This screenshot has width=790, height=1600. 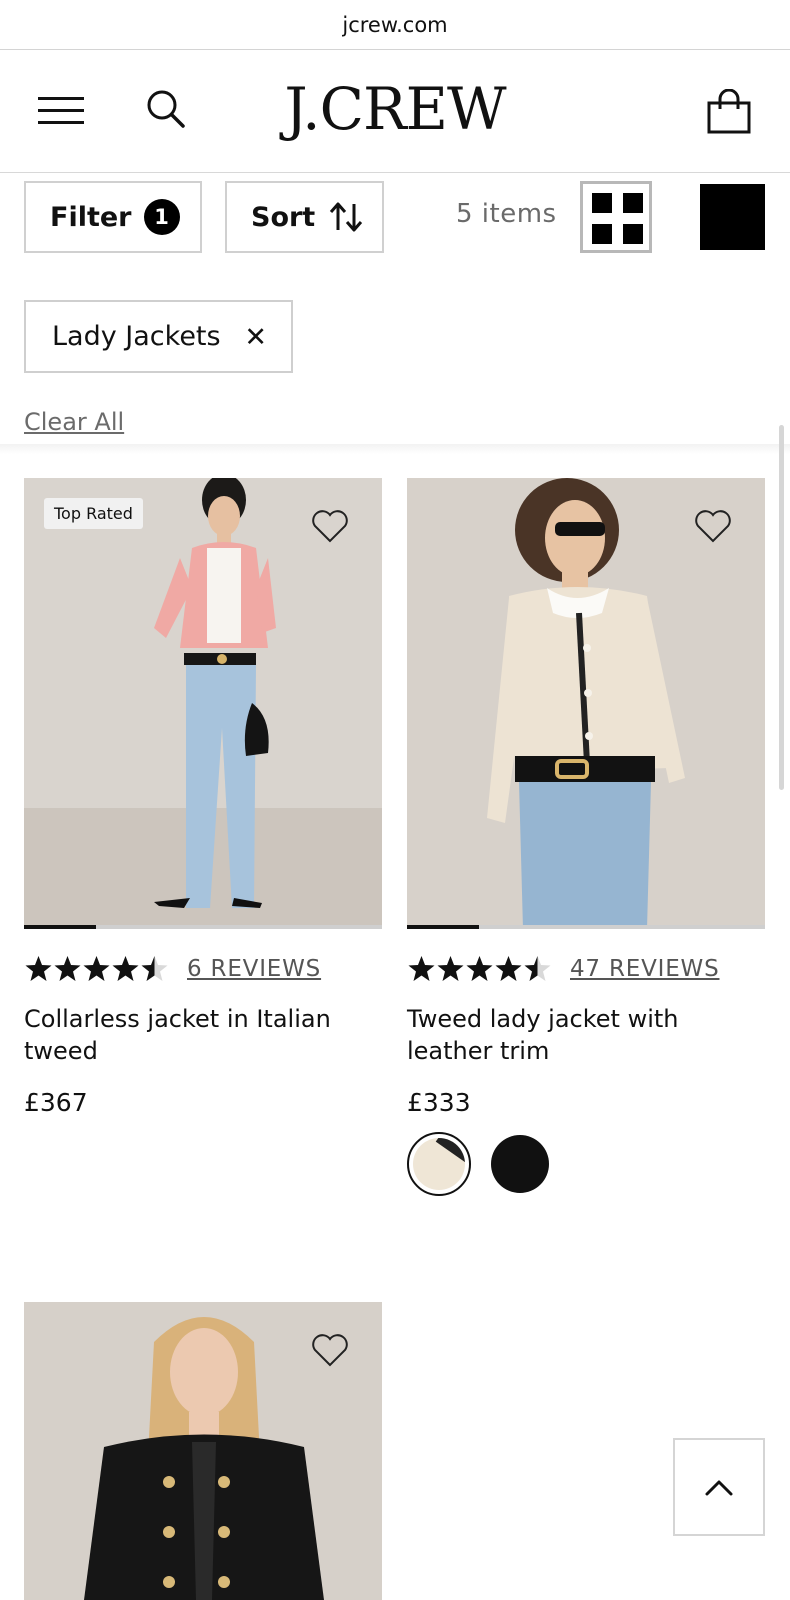 What do you see at coordinates (136, 336) in the screenshot?
I see `chip-label: Lady Jackets` at bounding box center [136, 336].